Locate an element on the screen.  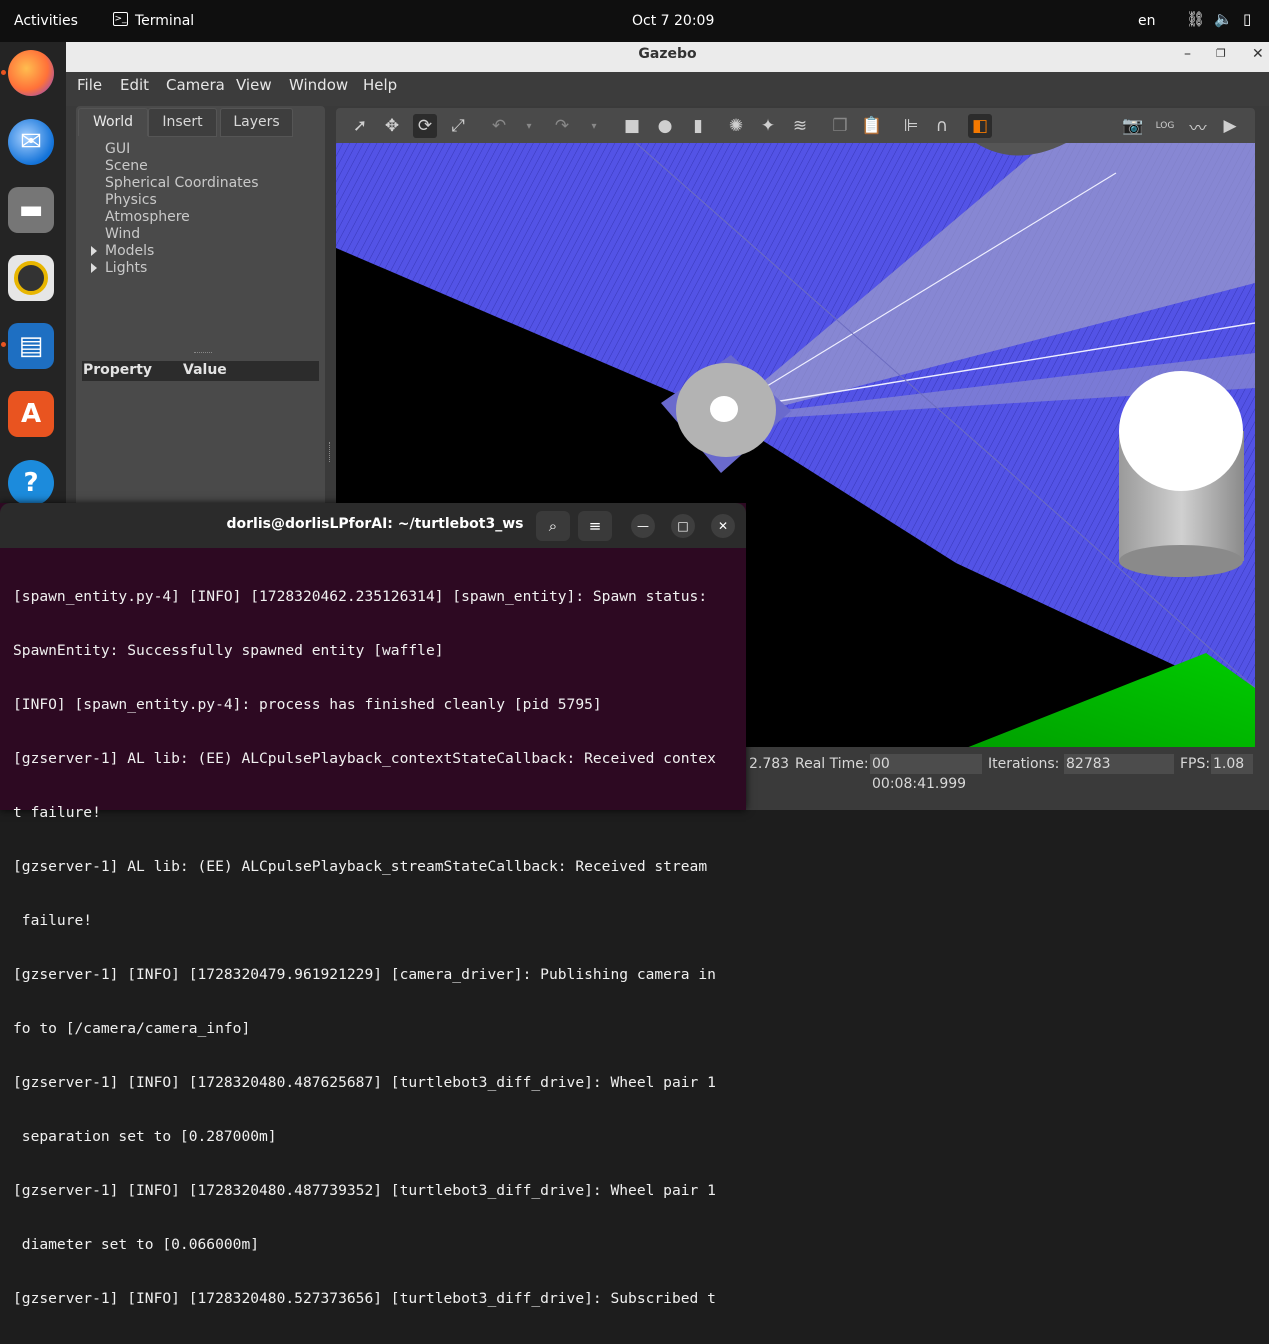
undo-dropdown-icon: ▾ is located at coordinates (529, 126).